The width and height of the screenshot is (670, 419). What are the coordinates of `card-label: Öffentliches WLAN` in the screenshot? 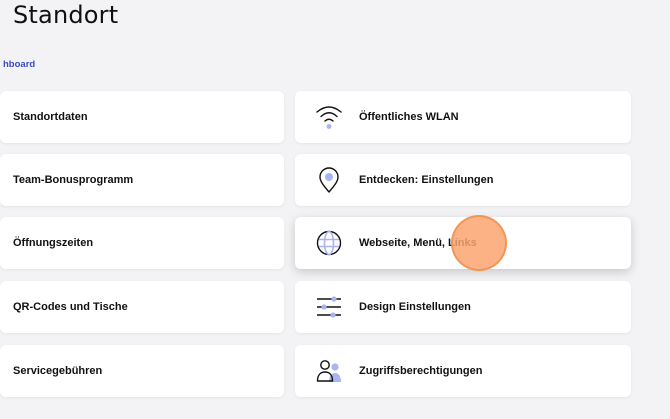 It's located at (409, 117).